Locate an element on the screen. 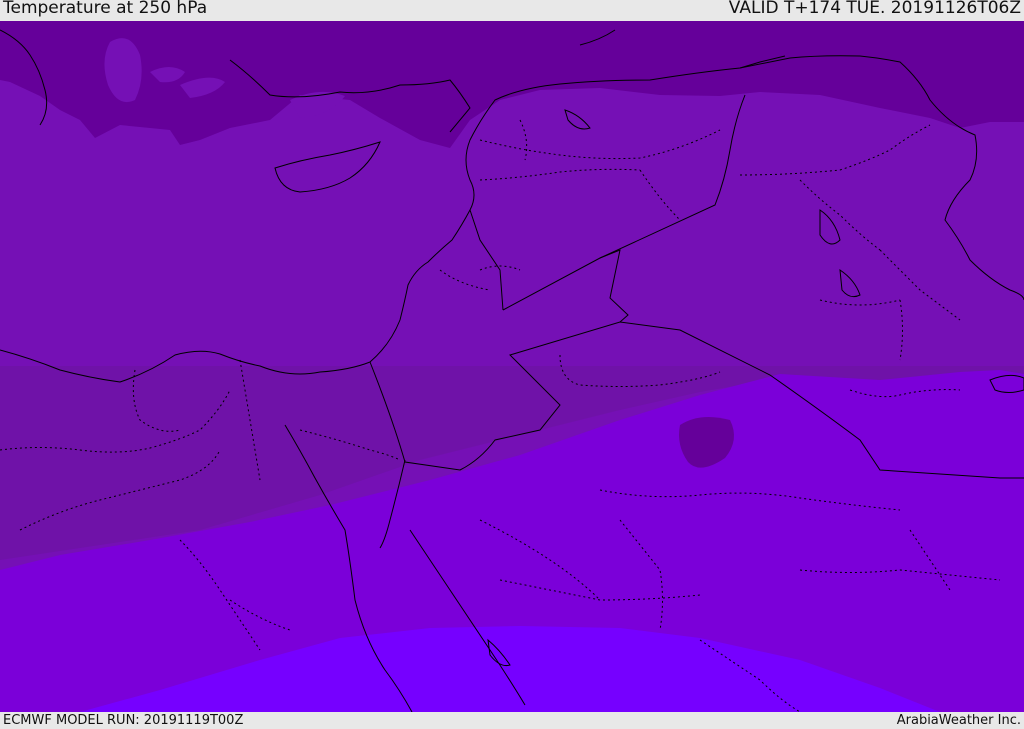  model-run: ECMWF MODEL RUN: 20191119T00Z is located at coordinates (123, 720).